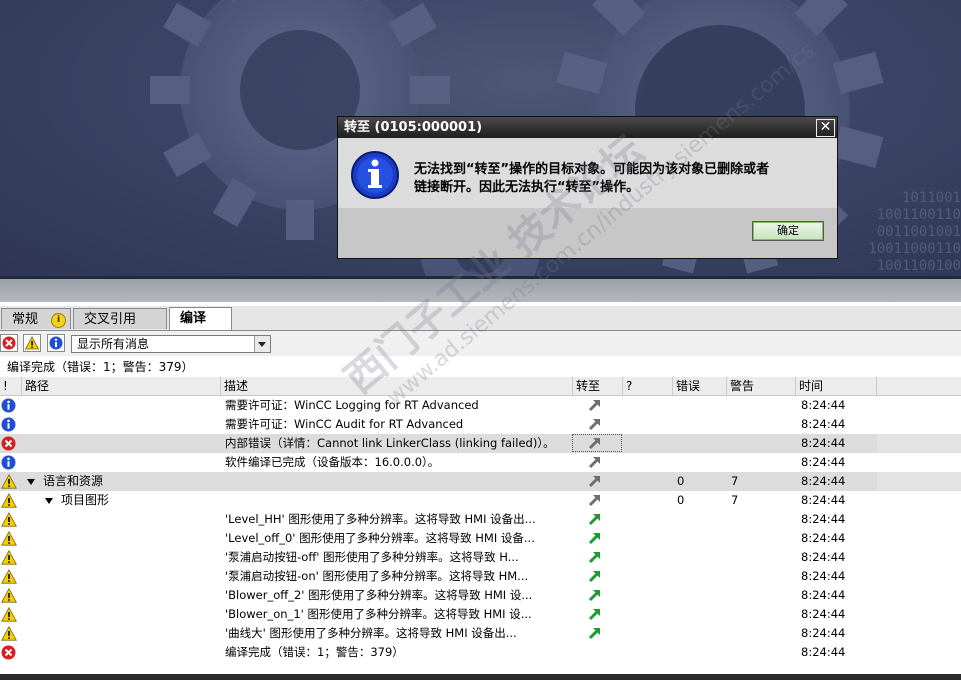 The image size is (961, 680). What do you see at coordinates (9, 343) in the screenshot?
I see `filter-errors-button` at bounding box center [9, 343].